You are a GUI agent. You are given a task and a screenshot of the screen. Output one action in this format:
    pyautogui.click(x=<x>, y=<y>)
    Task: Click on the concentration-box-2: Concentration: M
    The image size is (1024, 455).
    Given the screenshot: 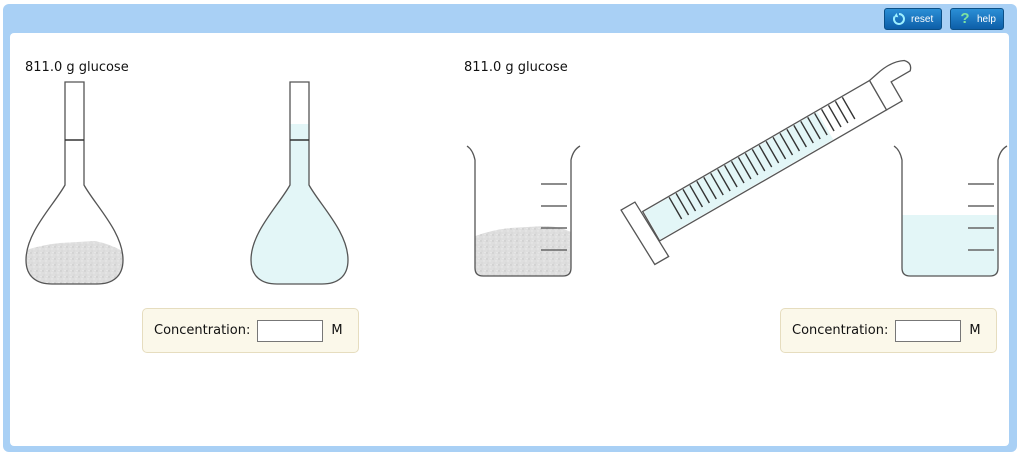 What is the action you would take?
    pyautogui.click(x=888, y=330)
    